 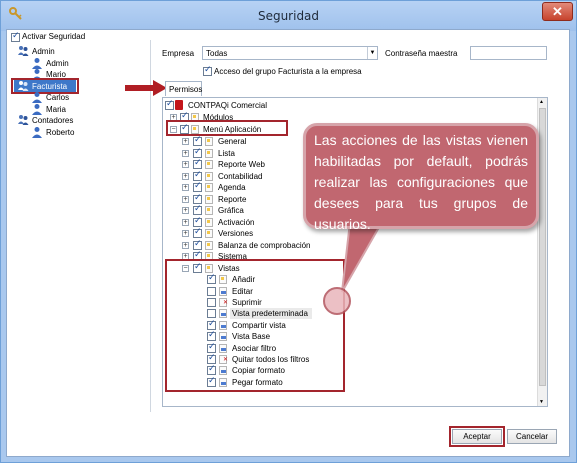 I want to click on vistas-highlight-box, so click(x=255, y=325).